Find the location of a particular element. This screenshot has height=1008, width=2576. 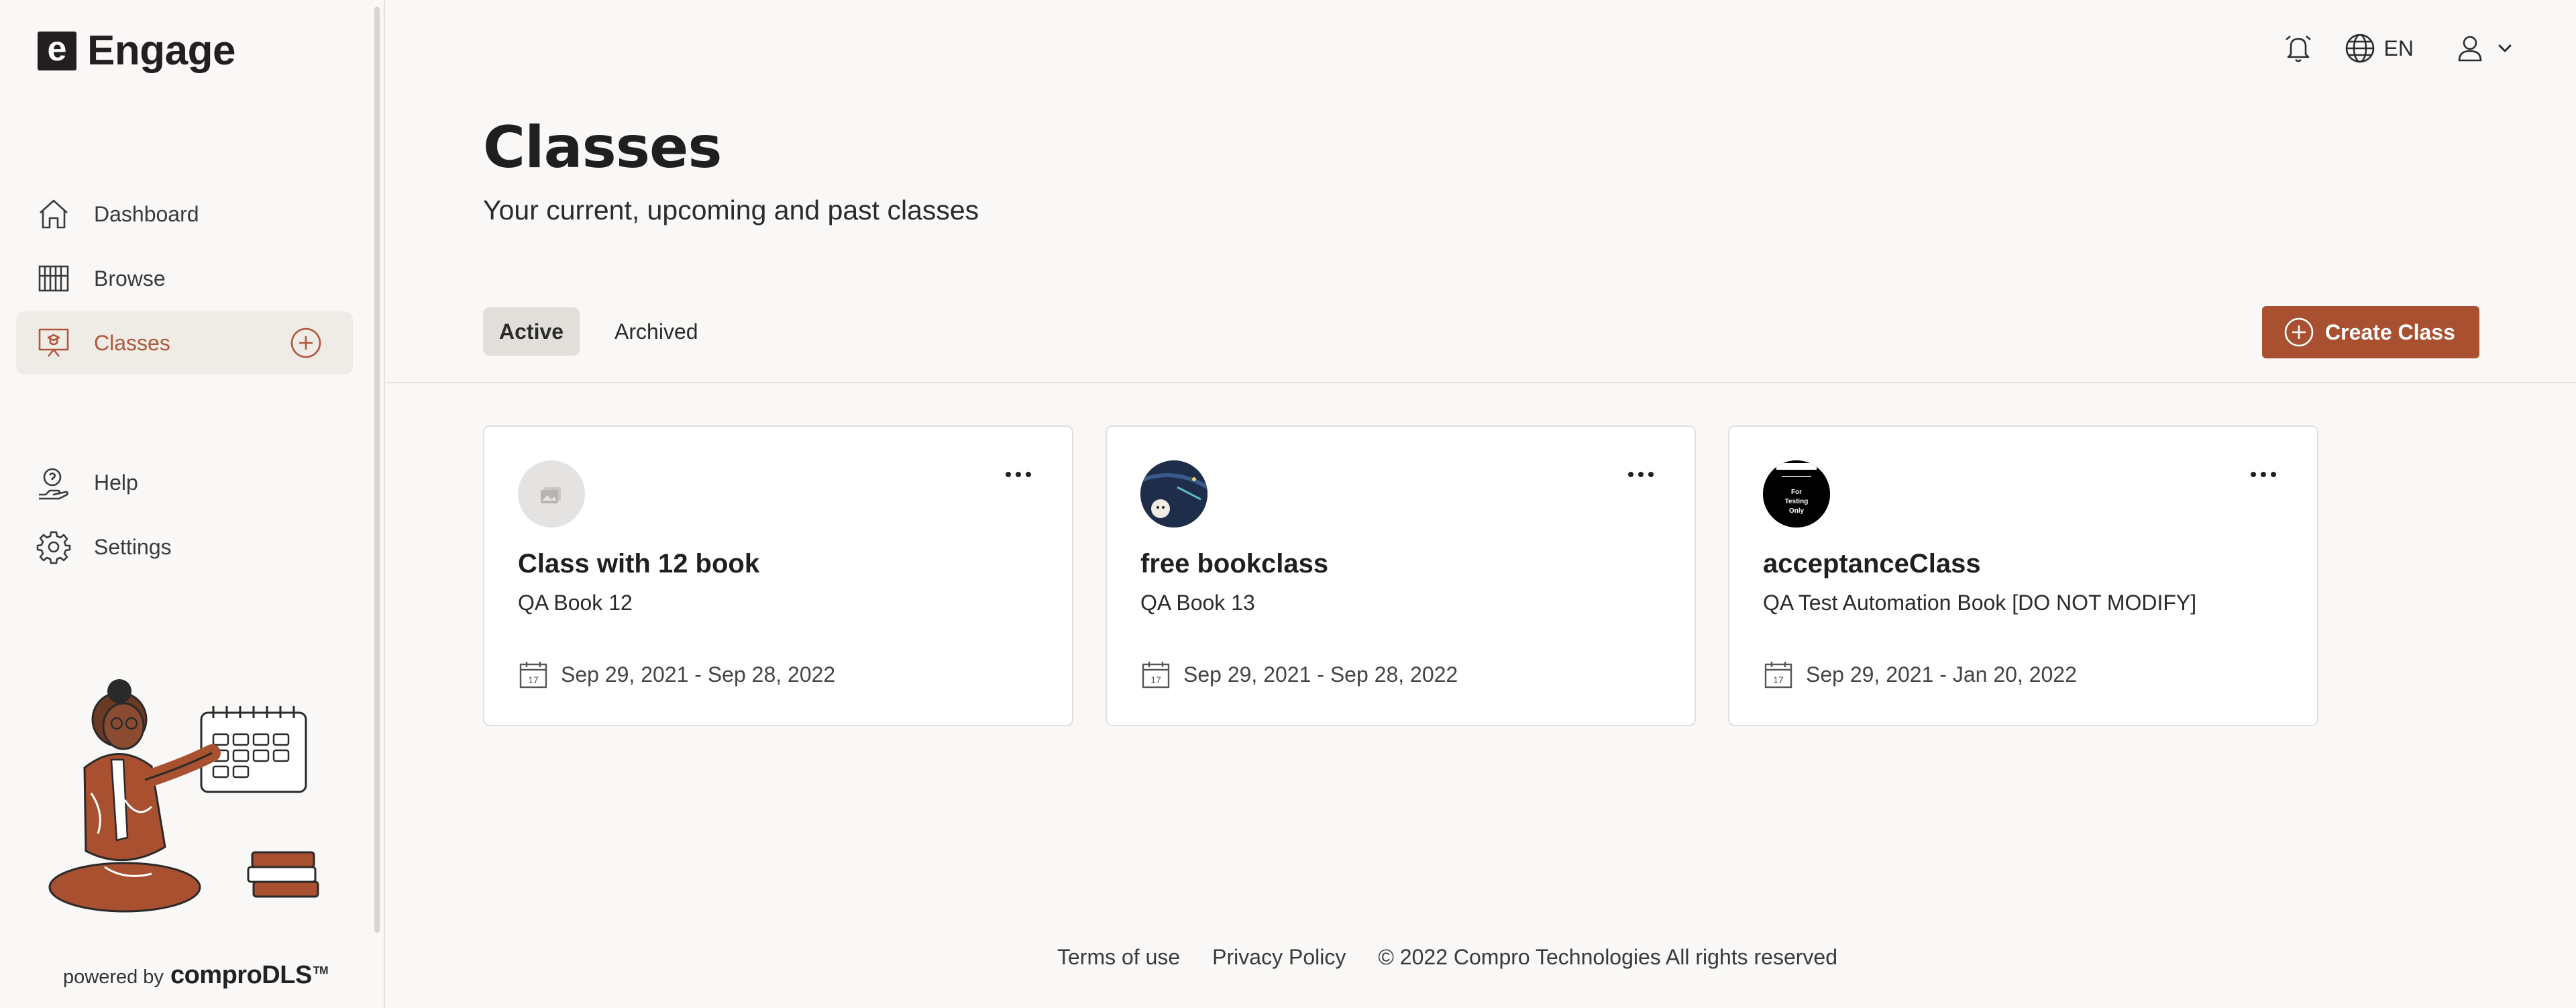

cover-line: Only is located at coordinates (1797, 511).